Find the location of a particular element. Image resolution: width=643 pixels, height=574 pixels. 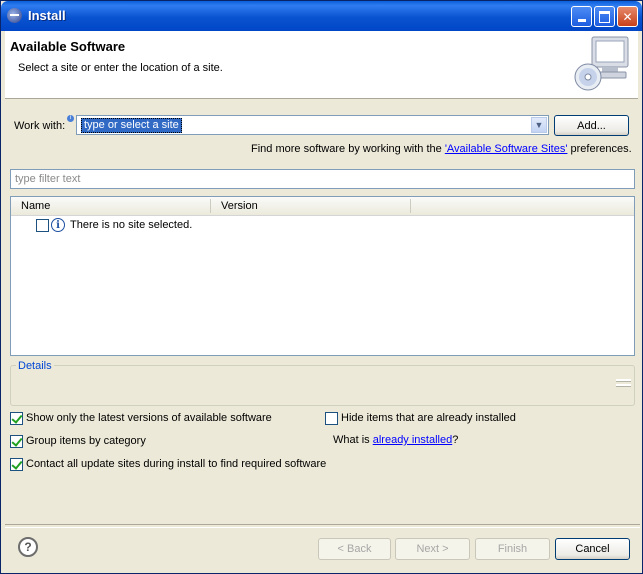

table-row: i There is no site selected. is located at coordinates (322, 225).